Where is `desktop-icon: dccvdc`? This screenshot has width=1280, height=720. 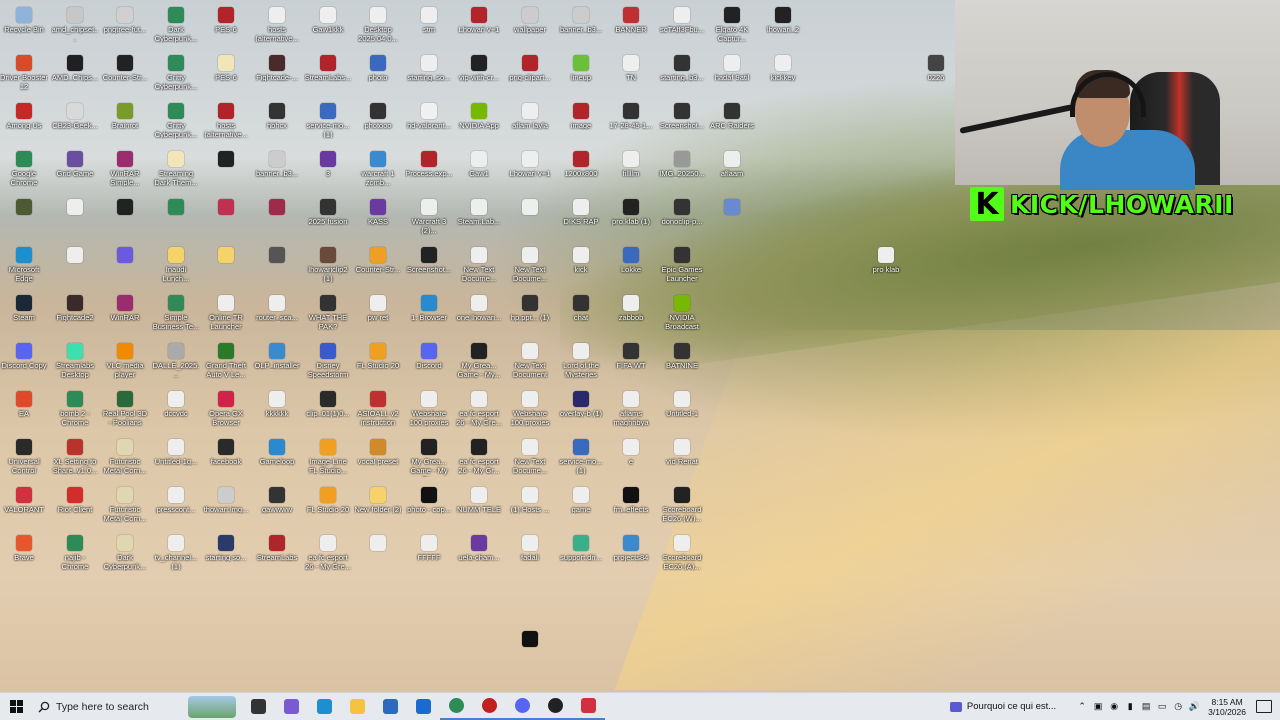
desktop-icon: dccvdc is located at coordinates (176, 411).